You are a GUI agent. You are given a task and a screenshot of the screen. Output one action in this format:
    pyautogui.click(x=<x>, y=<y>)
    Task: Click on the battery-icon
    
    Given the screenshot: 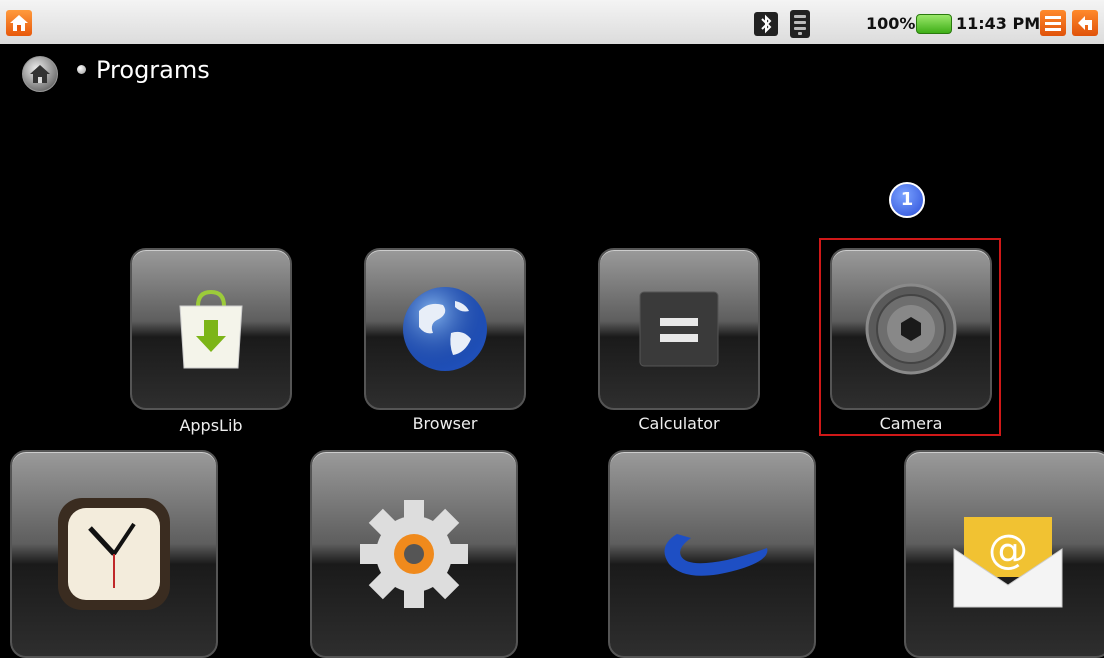 What is the action you would take?
    pyautogui.click(x=934, y=24)
    